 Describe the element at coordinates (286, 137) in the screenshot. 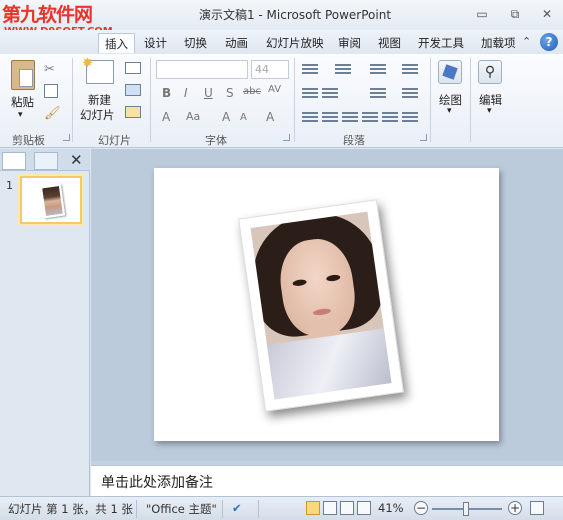

I see `font-launcher-icon` at that location.